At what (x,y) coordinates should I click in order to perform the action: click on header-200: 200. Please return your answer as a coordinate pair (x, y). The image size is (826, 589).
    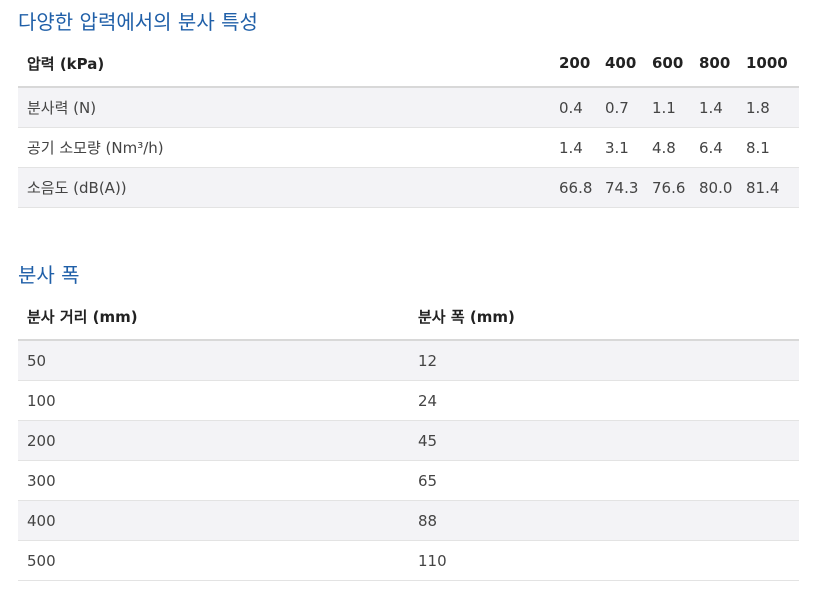
    Looking at the image, I should click on (582, 64).